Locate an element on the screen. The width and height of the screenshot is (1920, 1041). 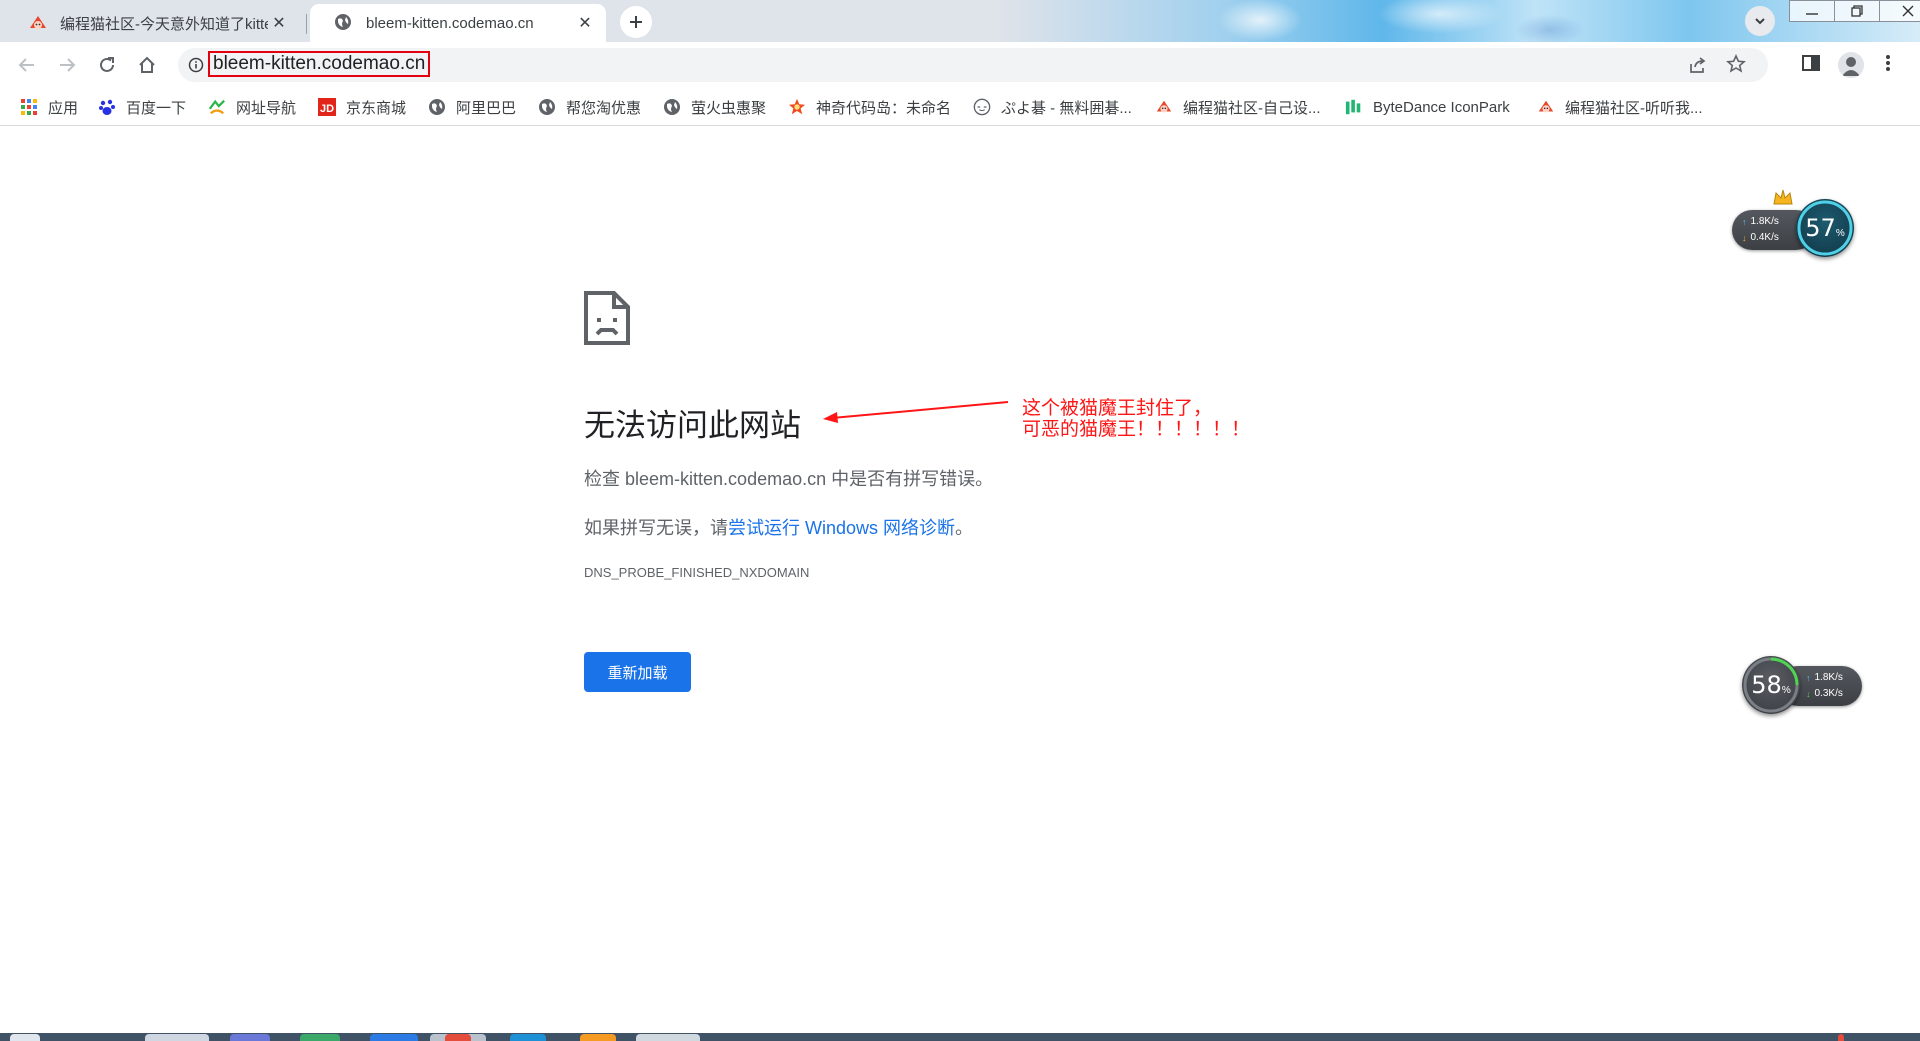
arrow-left-icon is located at coordinates (26, 65).